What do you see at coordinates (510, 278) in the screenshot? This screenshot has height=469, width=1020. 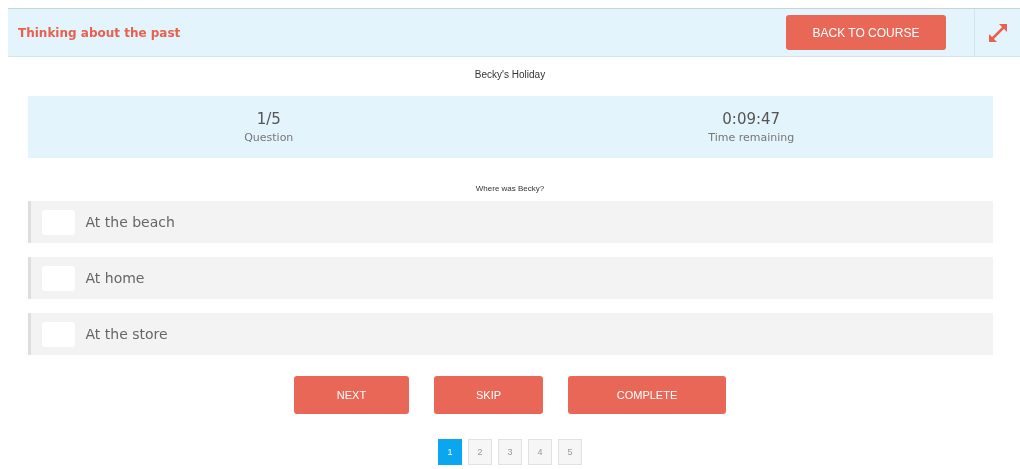 I see `answer-option: At home` at bounding box center [510, 278].